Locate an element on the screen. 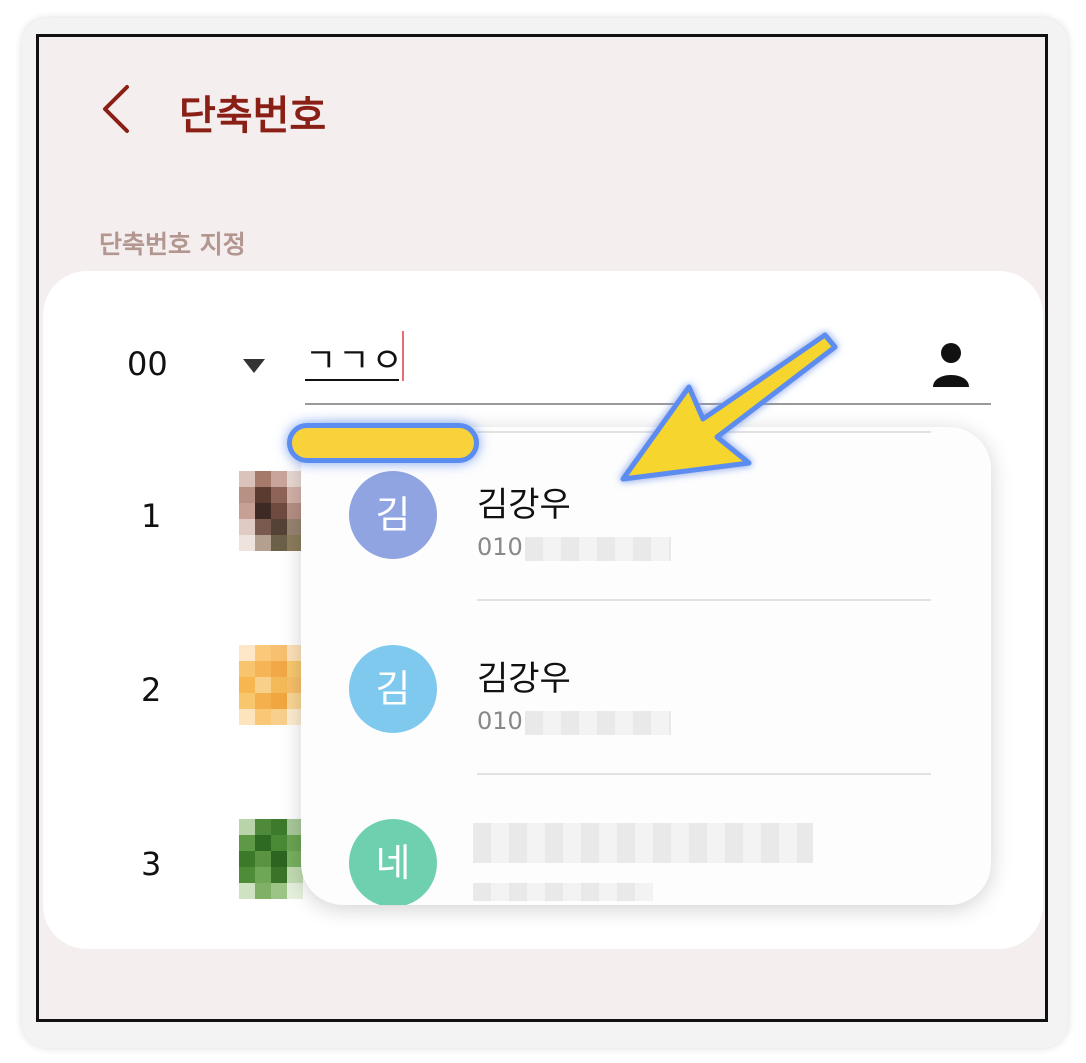 The image size is (1086, 1063). triangle-down-icon is located at coordinates (254, 366).